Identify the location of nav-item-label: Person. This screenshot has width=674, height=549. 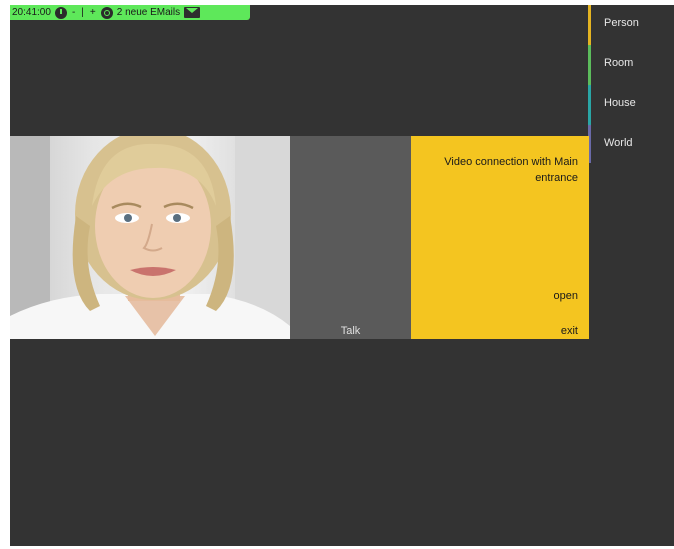
(621, 23).